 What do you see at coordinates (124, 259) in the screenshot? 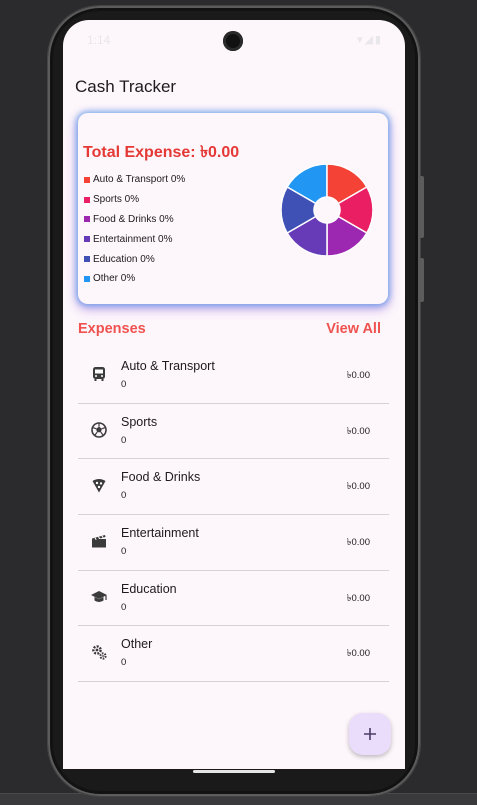
I see `legend-label: Education 0%` at bounding box center [124, 259].